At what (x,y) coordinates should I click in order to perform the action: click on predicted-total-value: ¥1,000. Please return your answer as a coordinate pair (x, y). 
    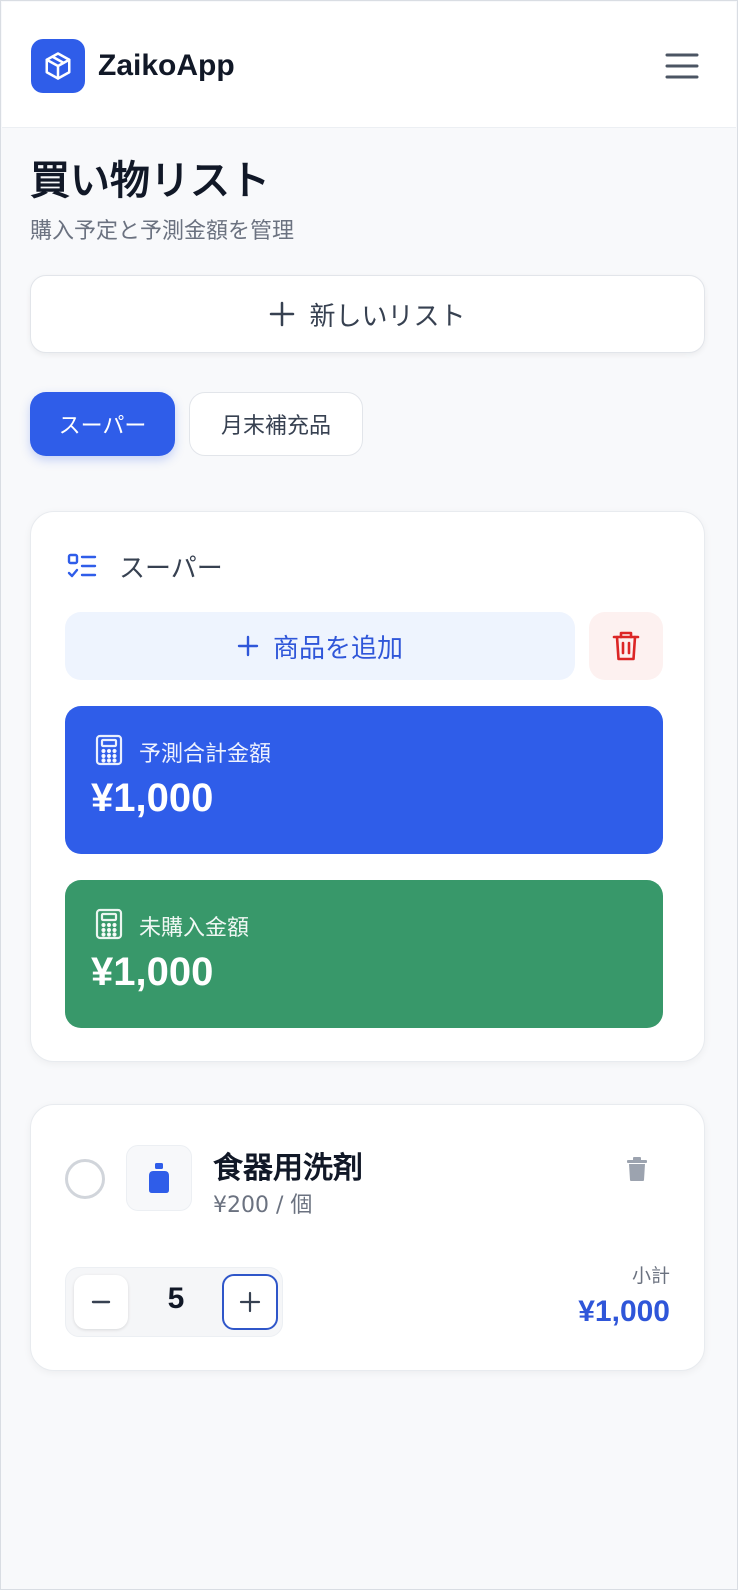
    Looking at the image, I should click on (152, 798).